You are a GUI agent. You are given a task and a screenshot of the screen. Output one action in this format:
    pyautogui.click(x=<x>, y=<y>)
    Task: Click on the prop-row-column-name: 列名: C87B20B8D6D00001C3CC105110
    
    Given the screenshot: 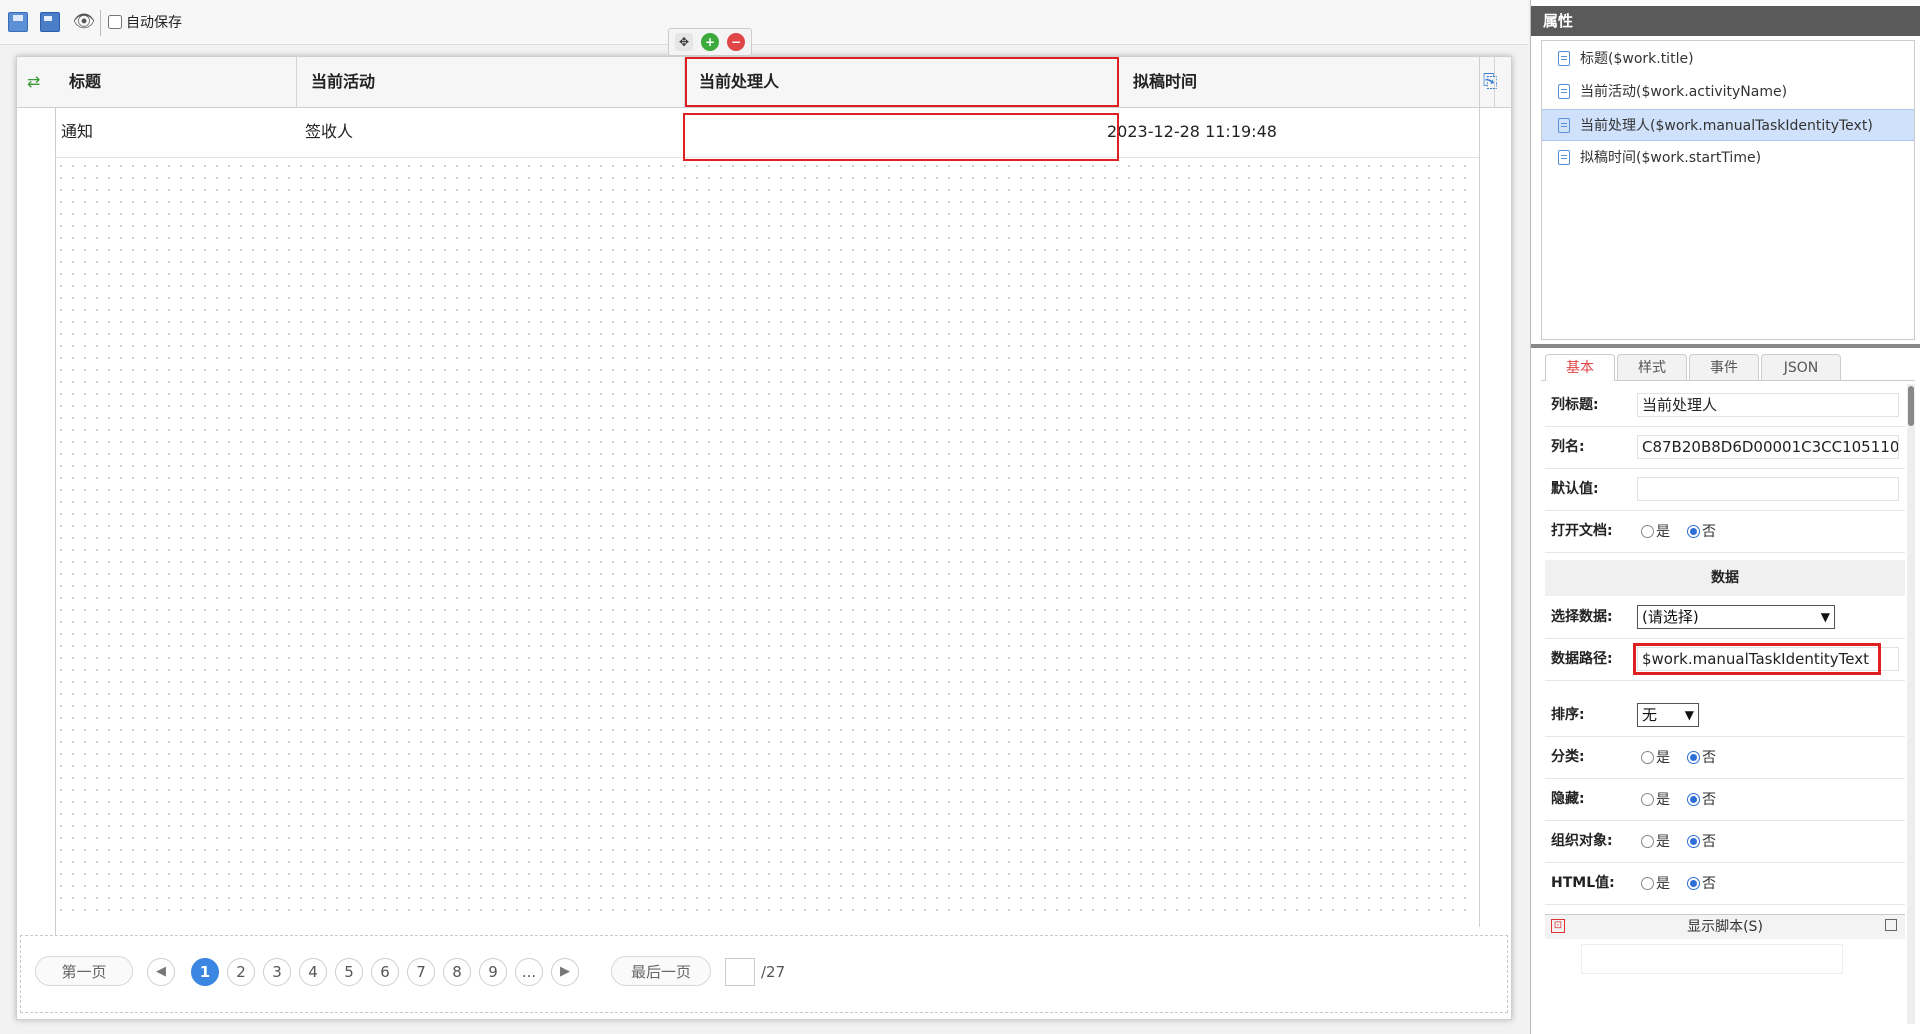 What is the action you would take?
    pyautogui.click(x=1725, y=447)
    